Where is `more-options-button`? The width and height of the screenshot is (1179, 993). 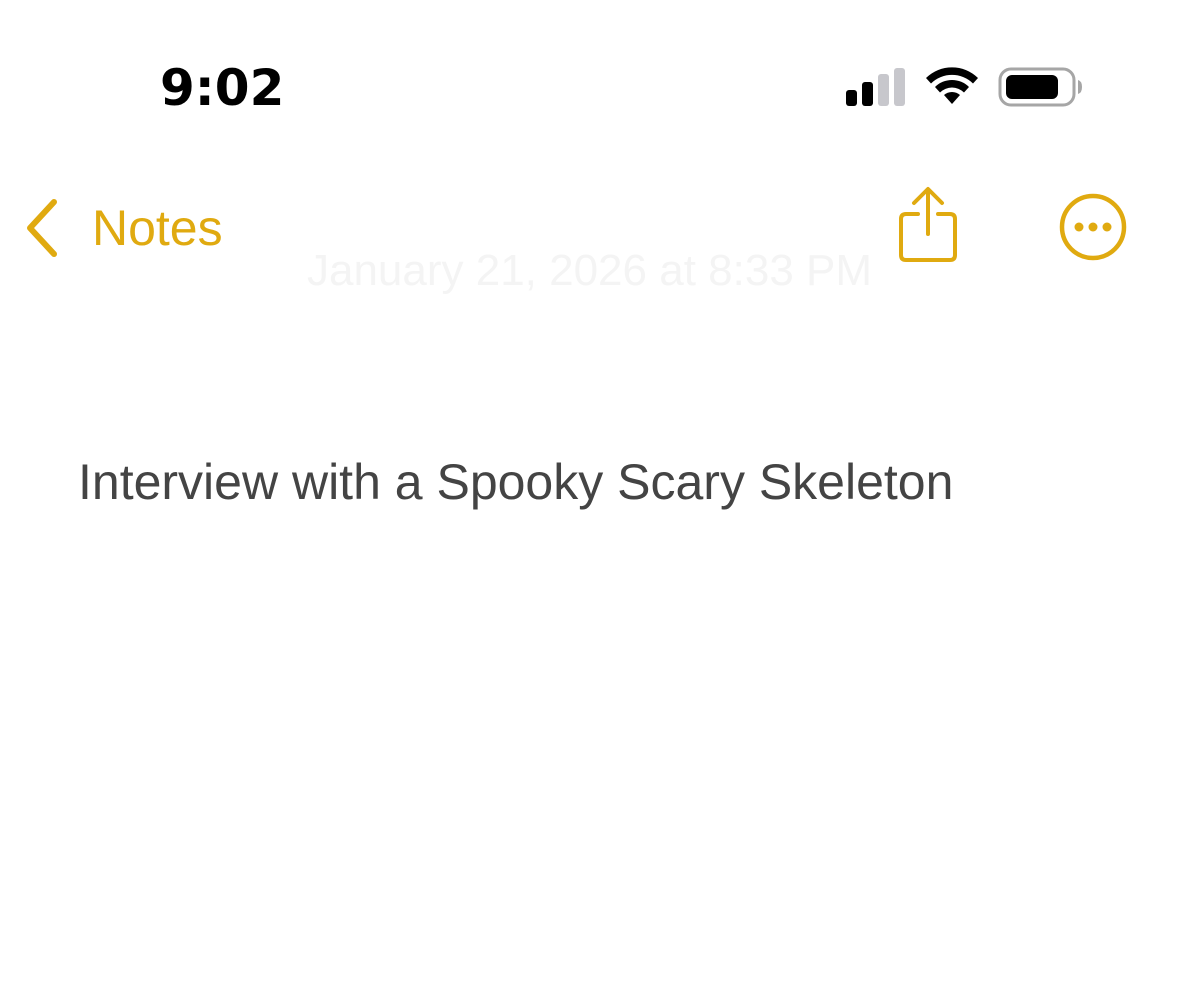
more-options-button is located at coordinates (1093, 227).